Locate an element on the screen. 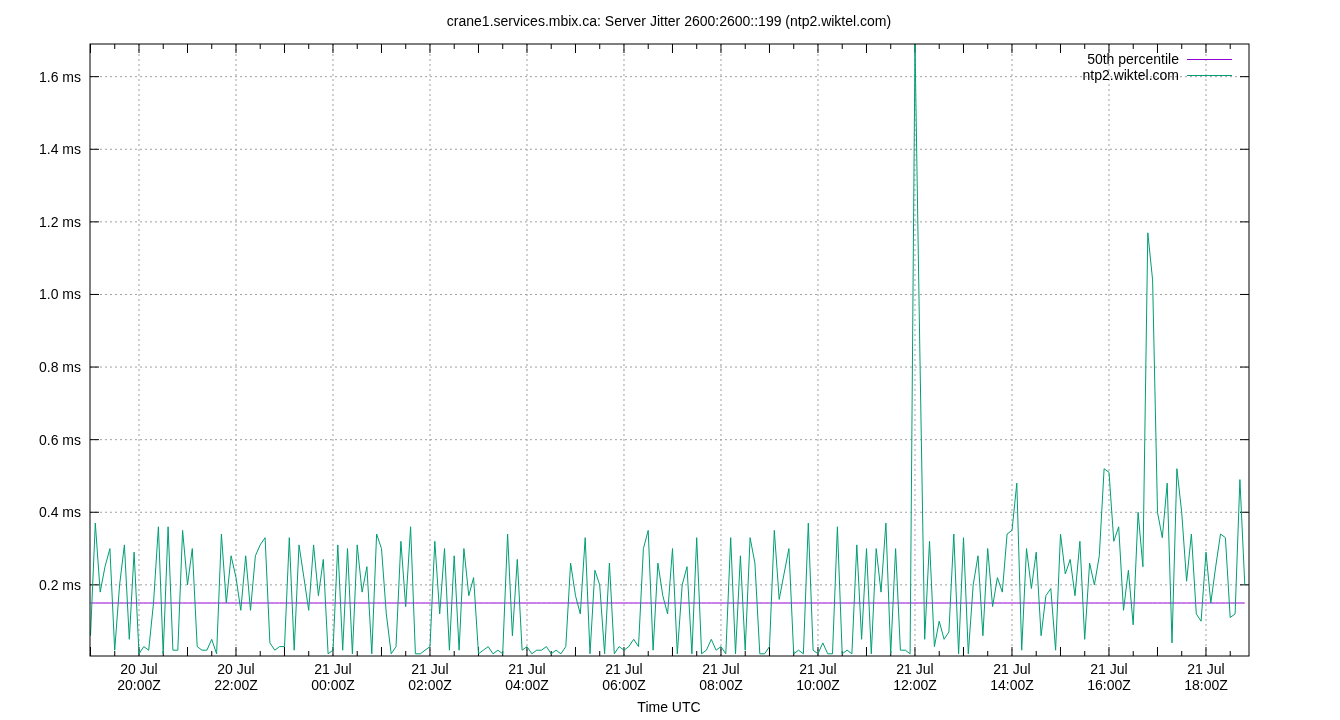 The image size is (1340, 720). x-axis-label: Time UTC is located at coordinates (669, 707).